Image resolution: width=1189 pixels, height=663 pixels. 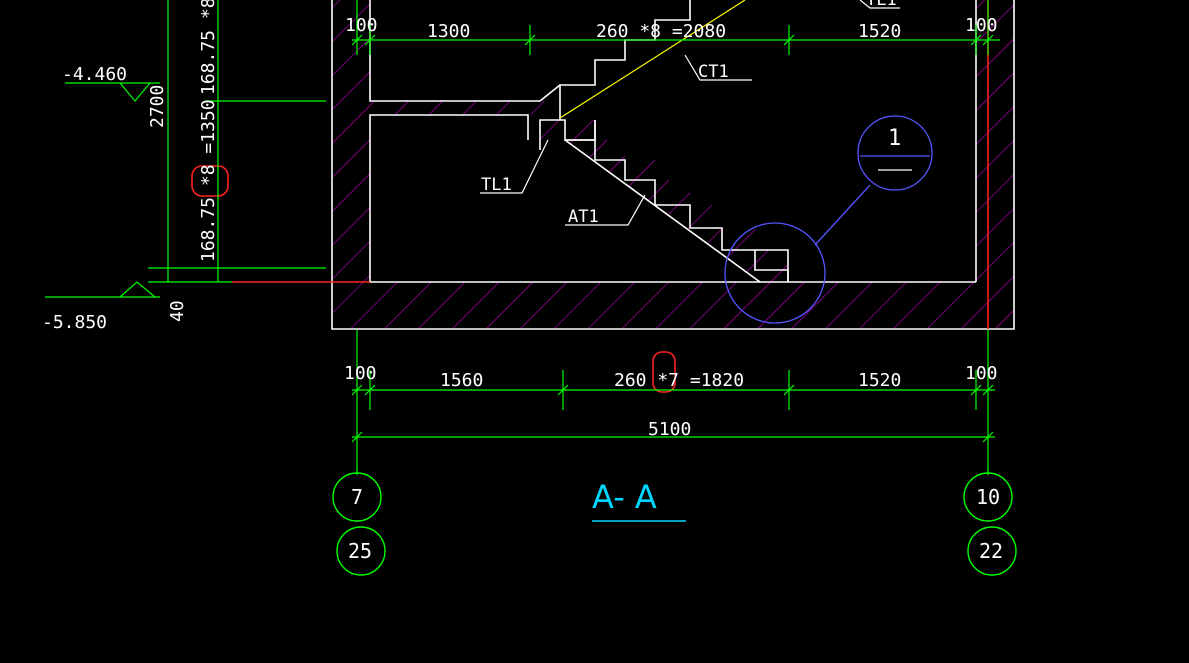 I want to click on vert-dim-upper: 168.75 *8 =1350, so click(x=208, y=47).